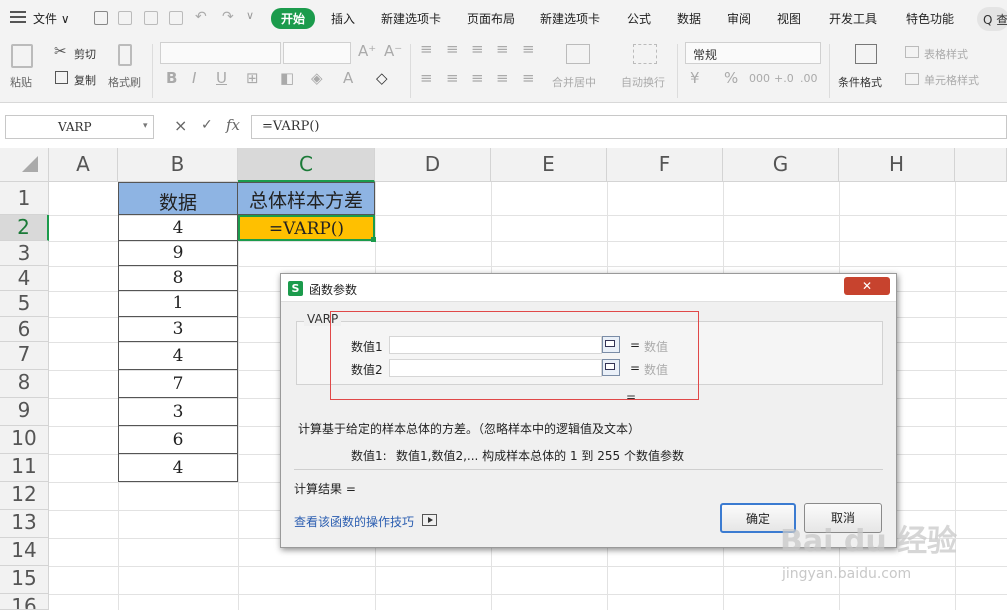 The image size is (1007, 610). I want to click on conditional-format-button: 条件格式, so click(860, 82).